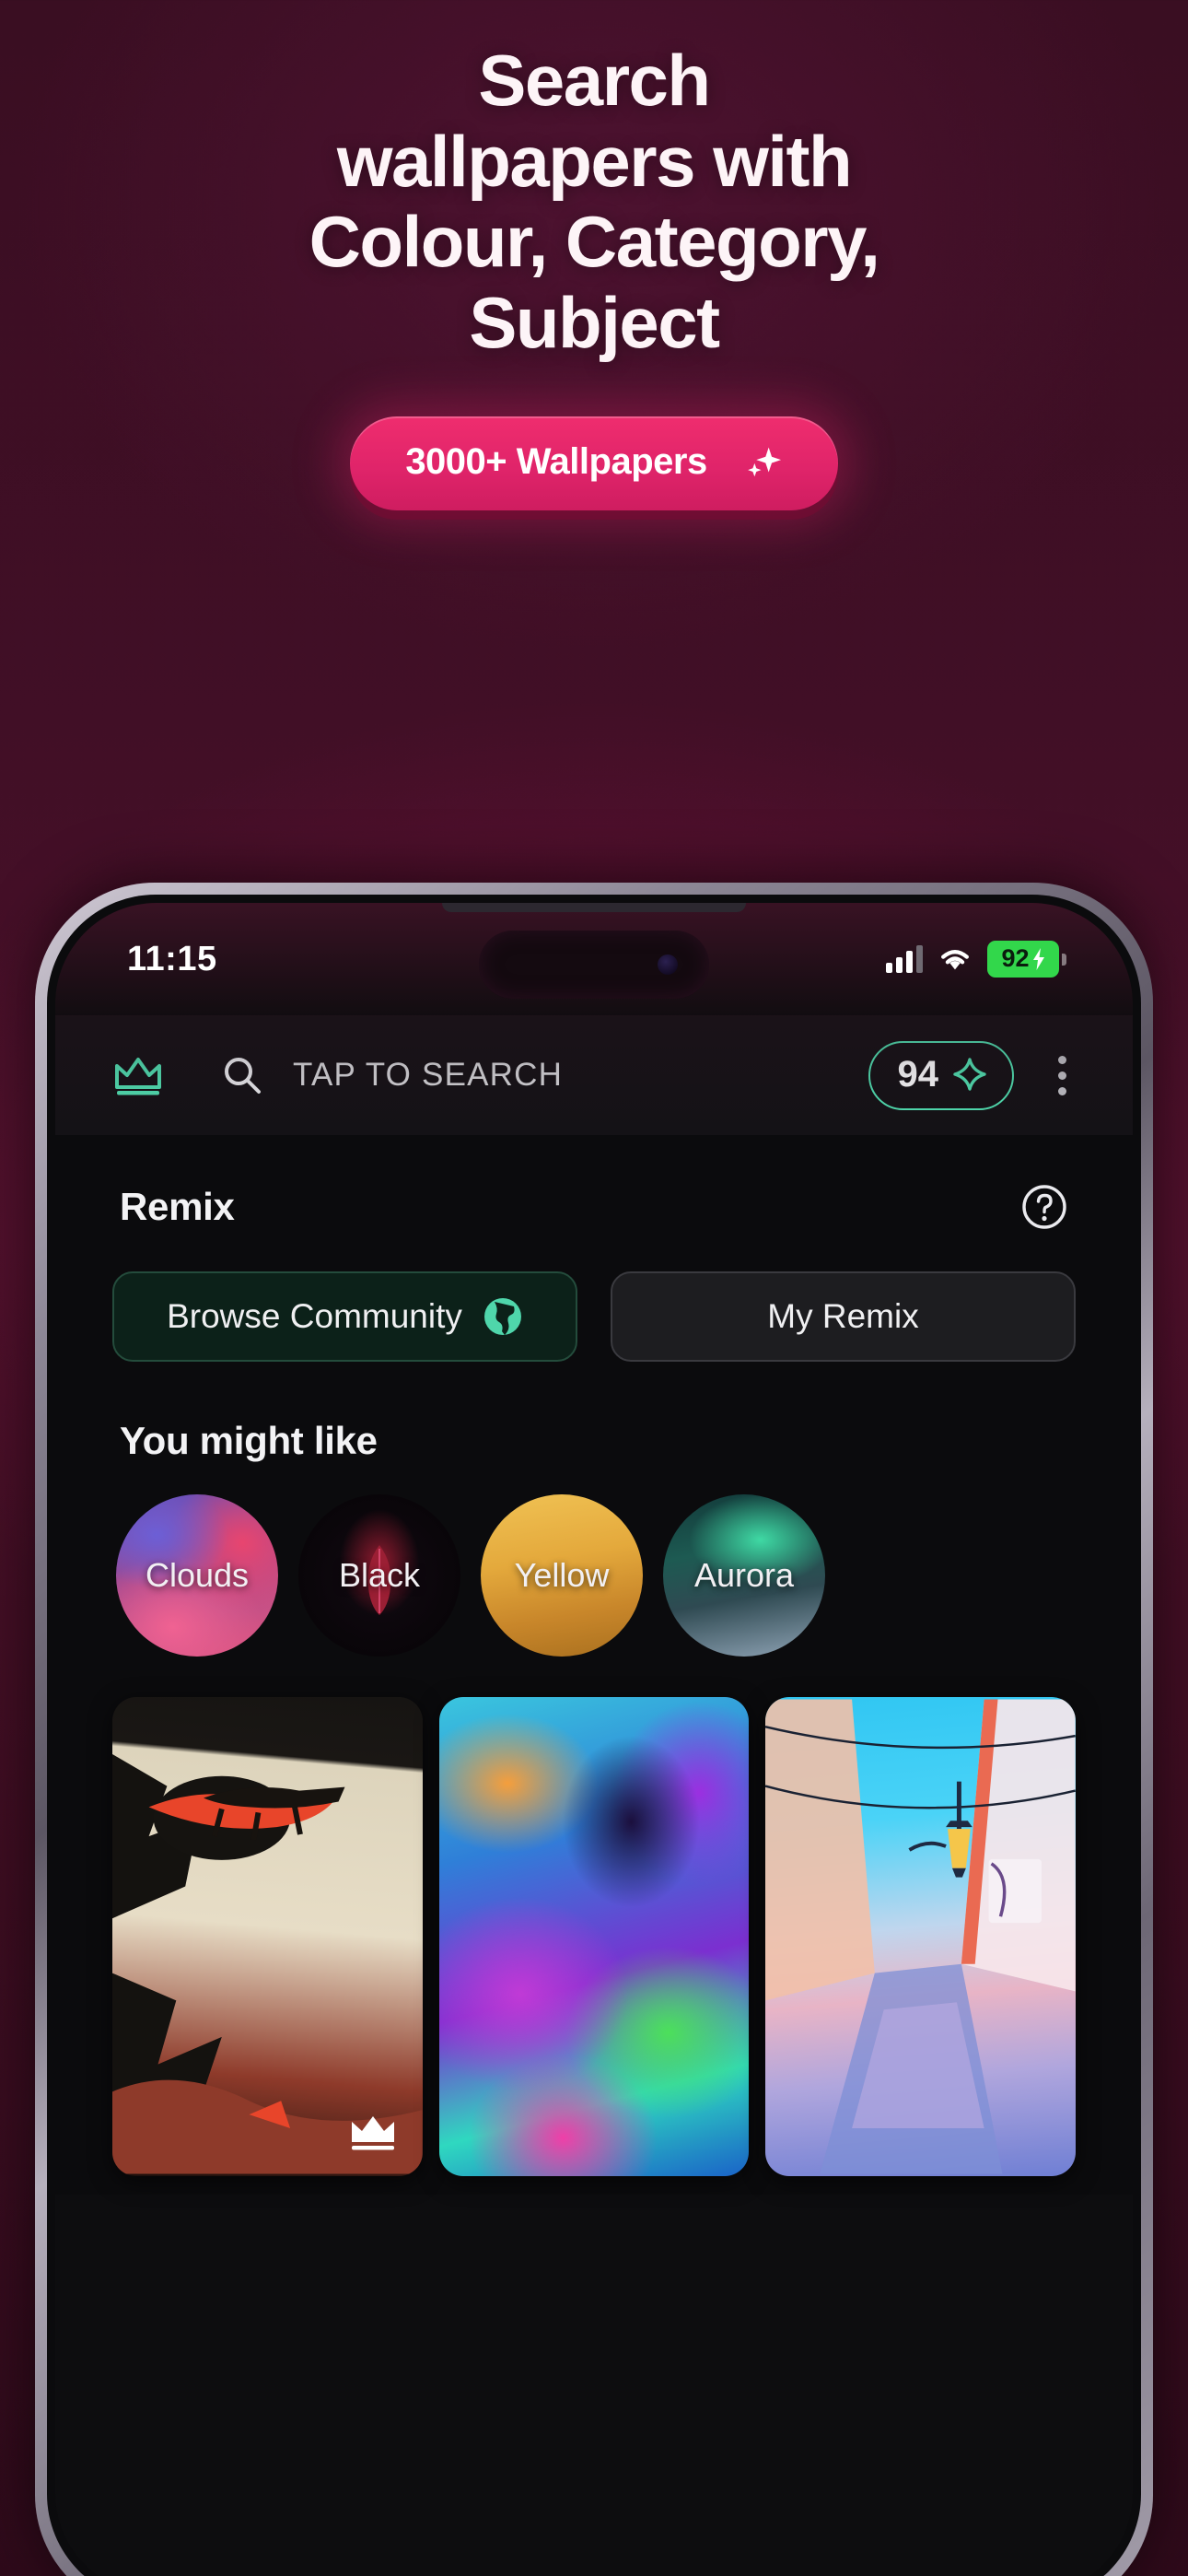  Describe the element at coordinates (1062, 1076) in the screenshot. I see `kebab-menu-icon` at that location.